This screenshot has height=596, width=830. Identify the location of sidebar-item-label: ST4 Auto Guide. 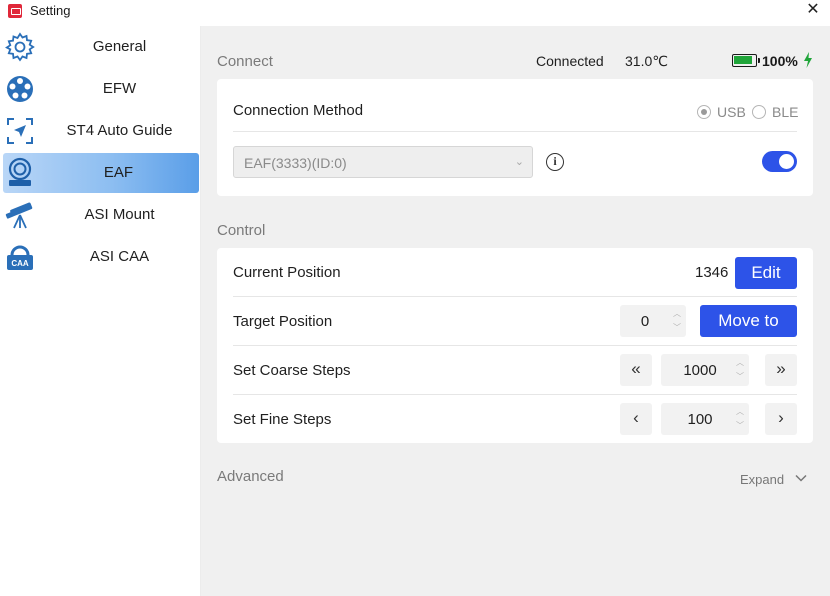
(119, 130).